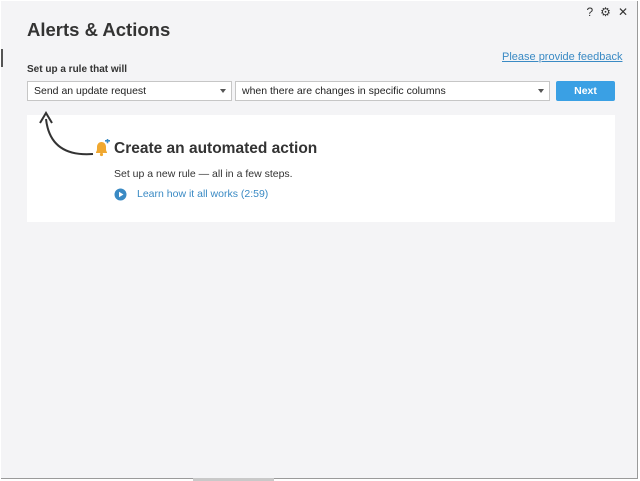 The height and width of the screenshot is (481, 640). I want to click on close-icon: ✕, so click(623, 12).